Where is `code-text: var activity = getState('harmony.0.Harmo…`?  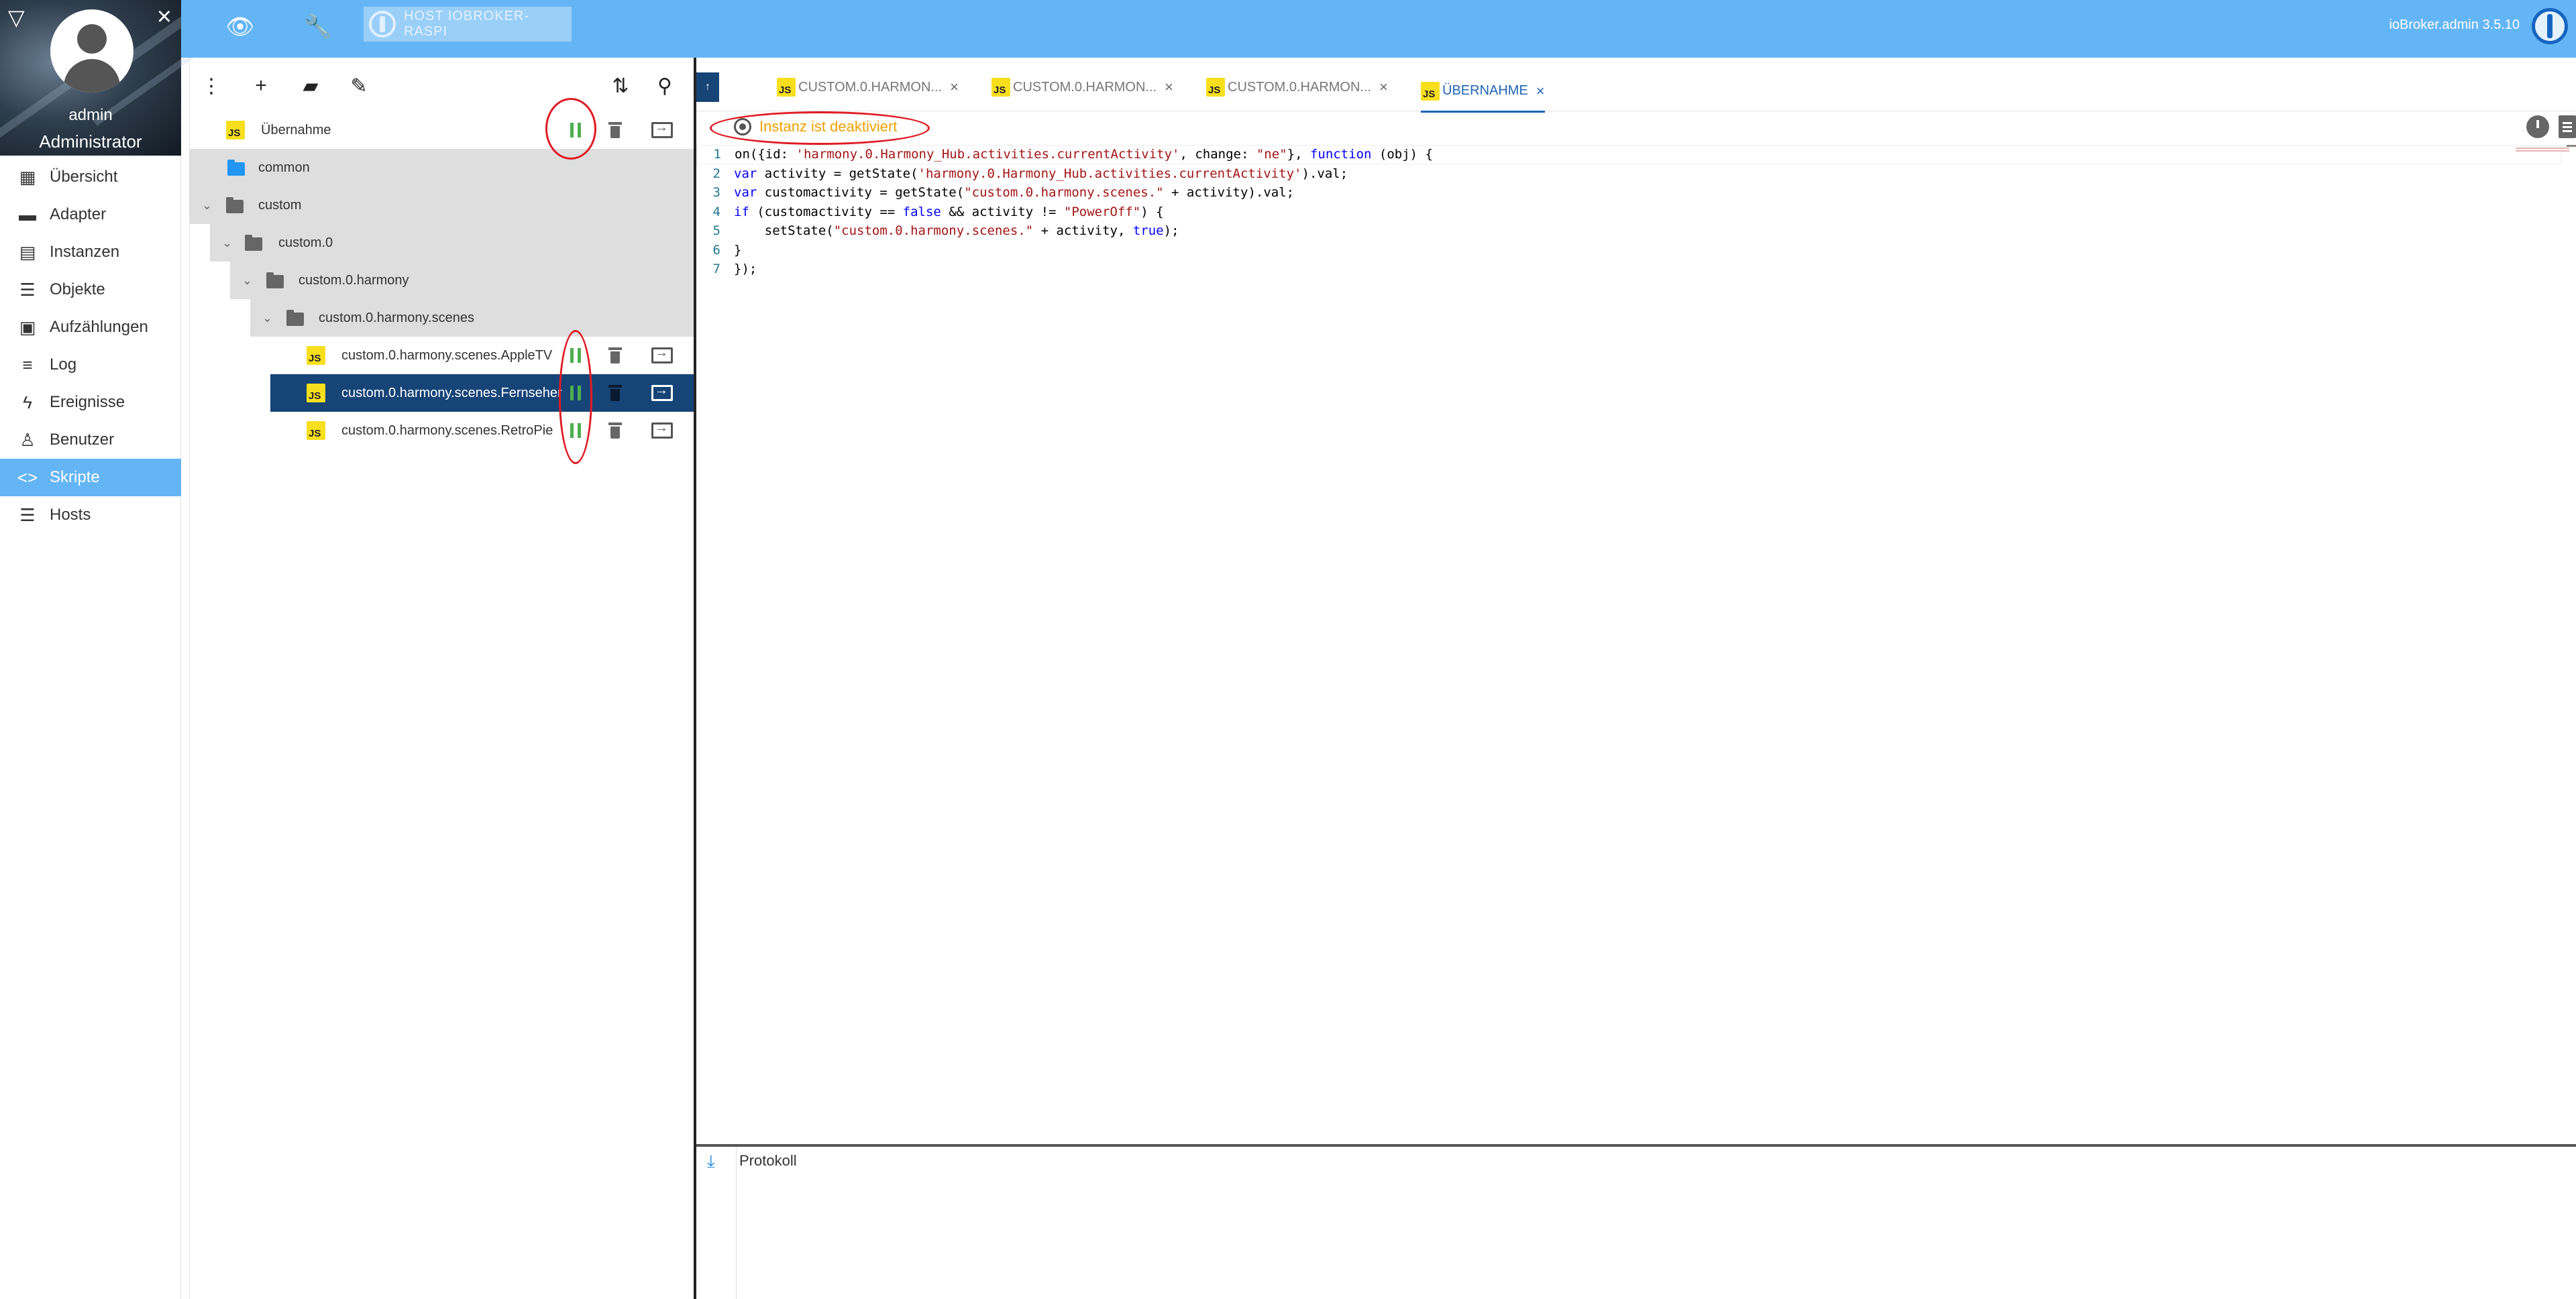
code-text: var activity = getState('harmony.0.Harmo… is located at coordinates (1041, 174).